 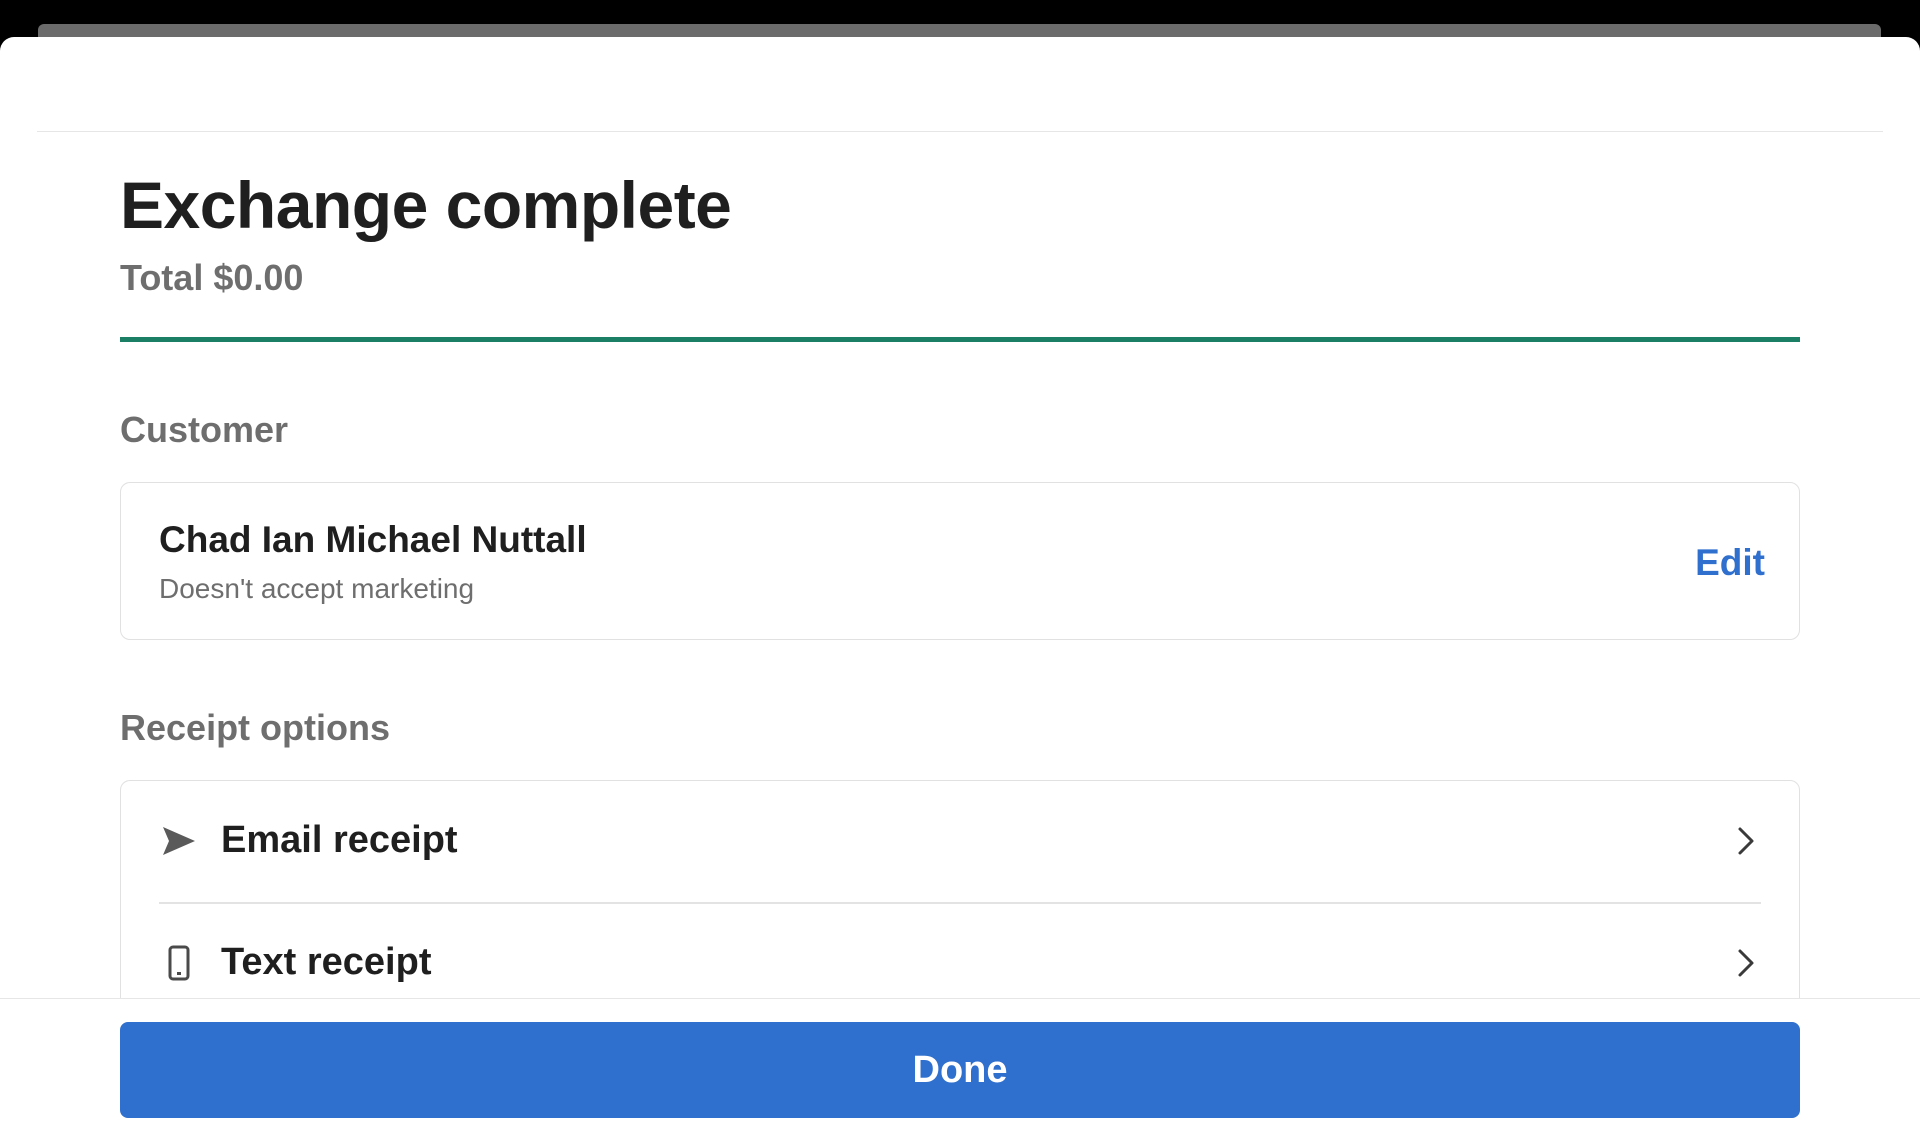 I want to click on total-amount: Total $0.00, so click(x=212, y=277).